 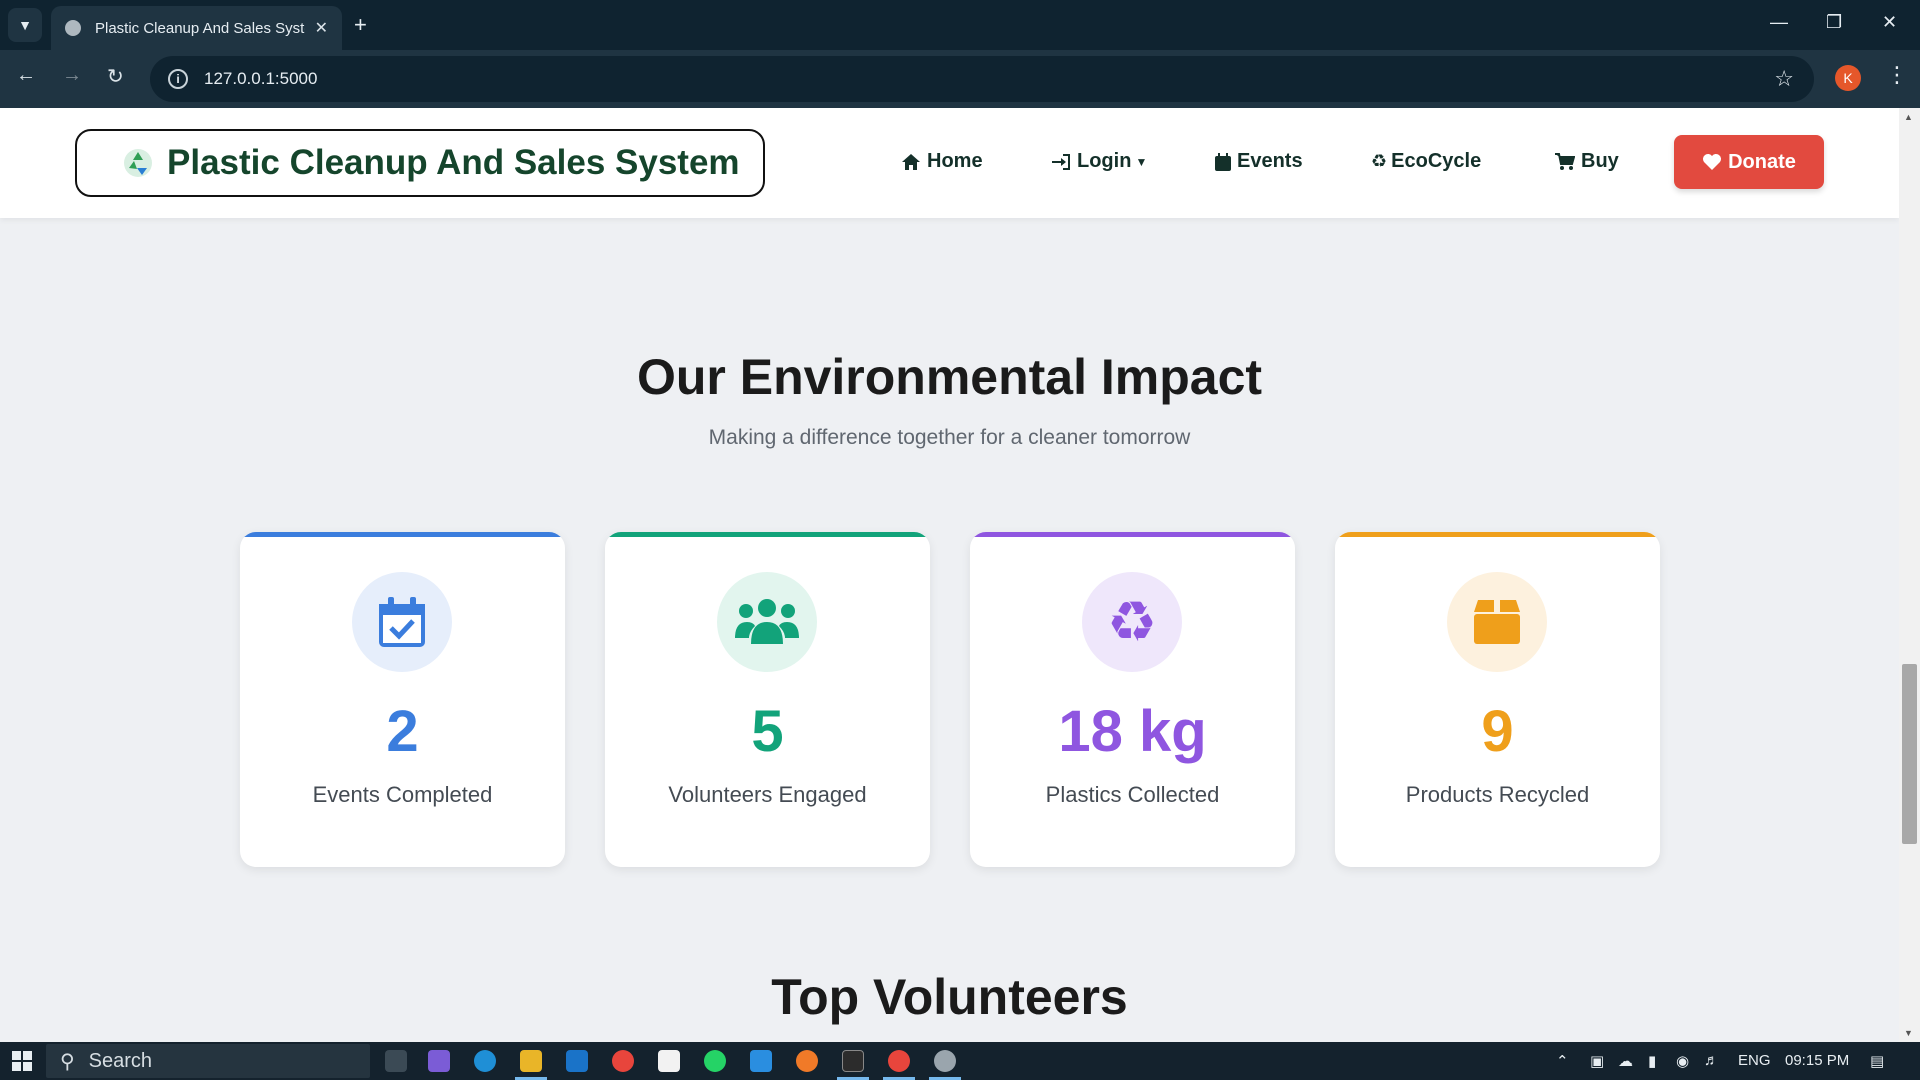 I want to click on brand-logo-box: Plastic Cleanup And Sales System, so click(x=420, y=163).